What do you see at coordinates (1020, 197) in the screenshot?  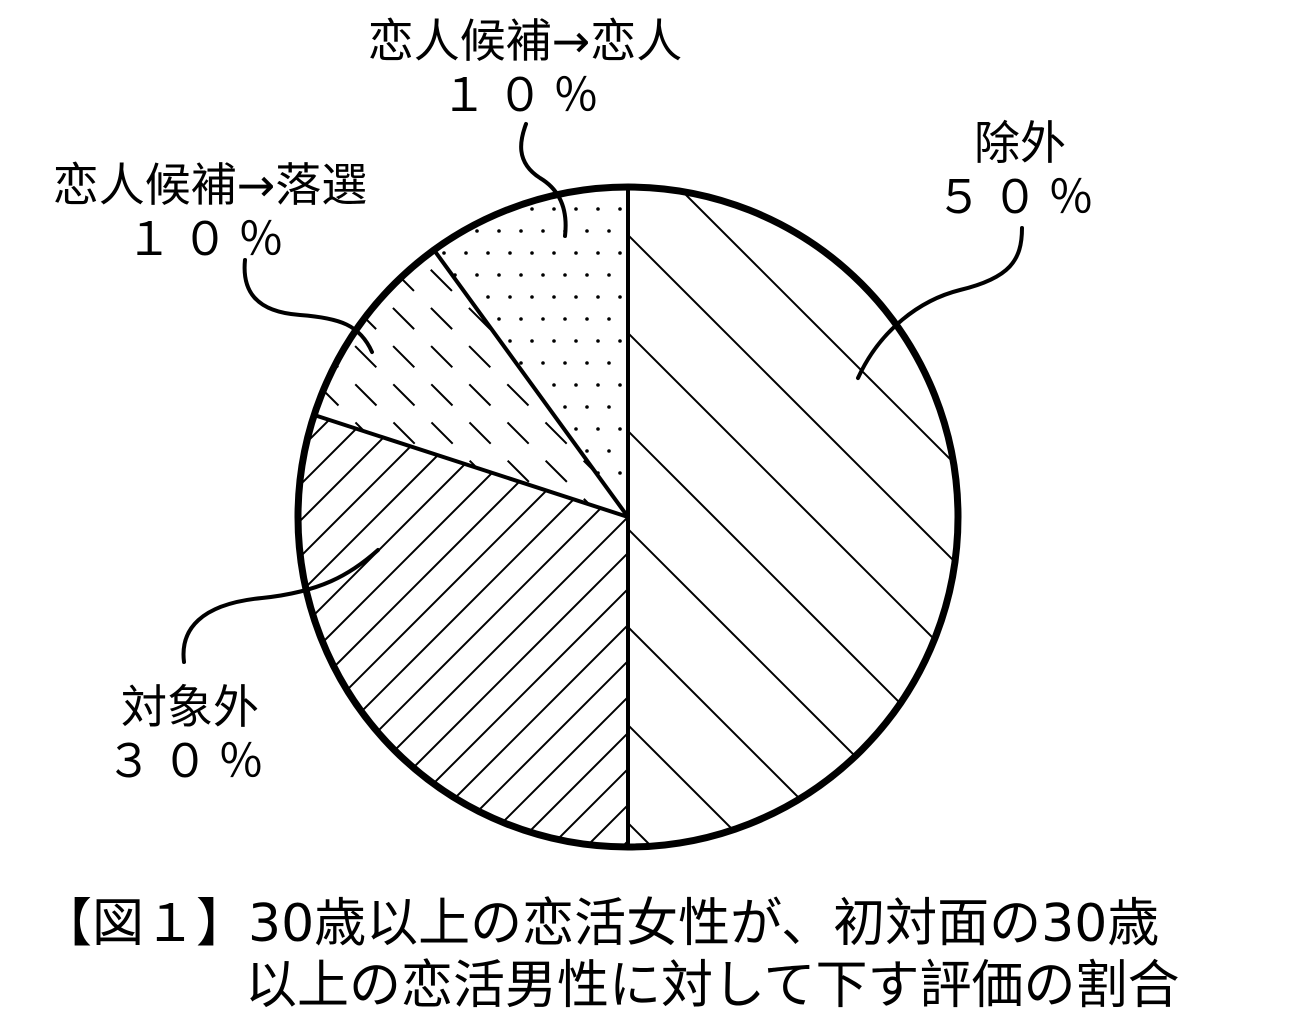 I see `slice-value-exclude: ５０％` at bounding box center [1020, 197].